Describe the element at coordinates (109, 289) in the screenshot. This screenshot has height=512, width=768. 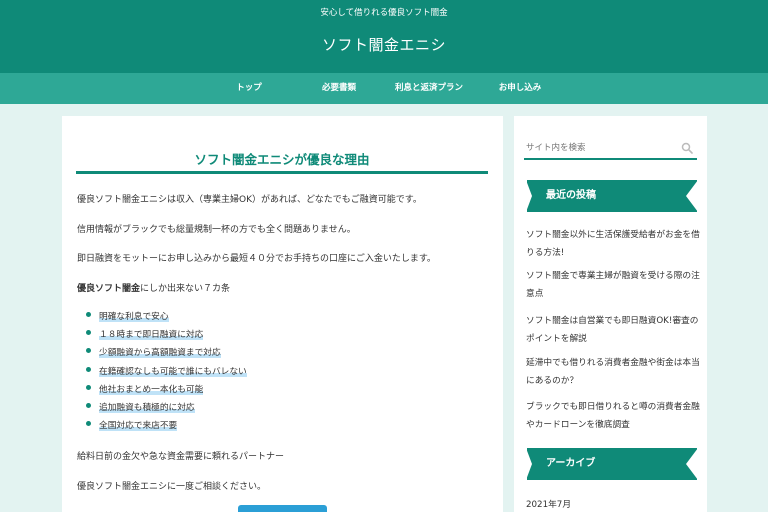
I see `reasons-heading-bold: 優良ソフト闇金` at that location.